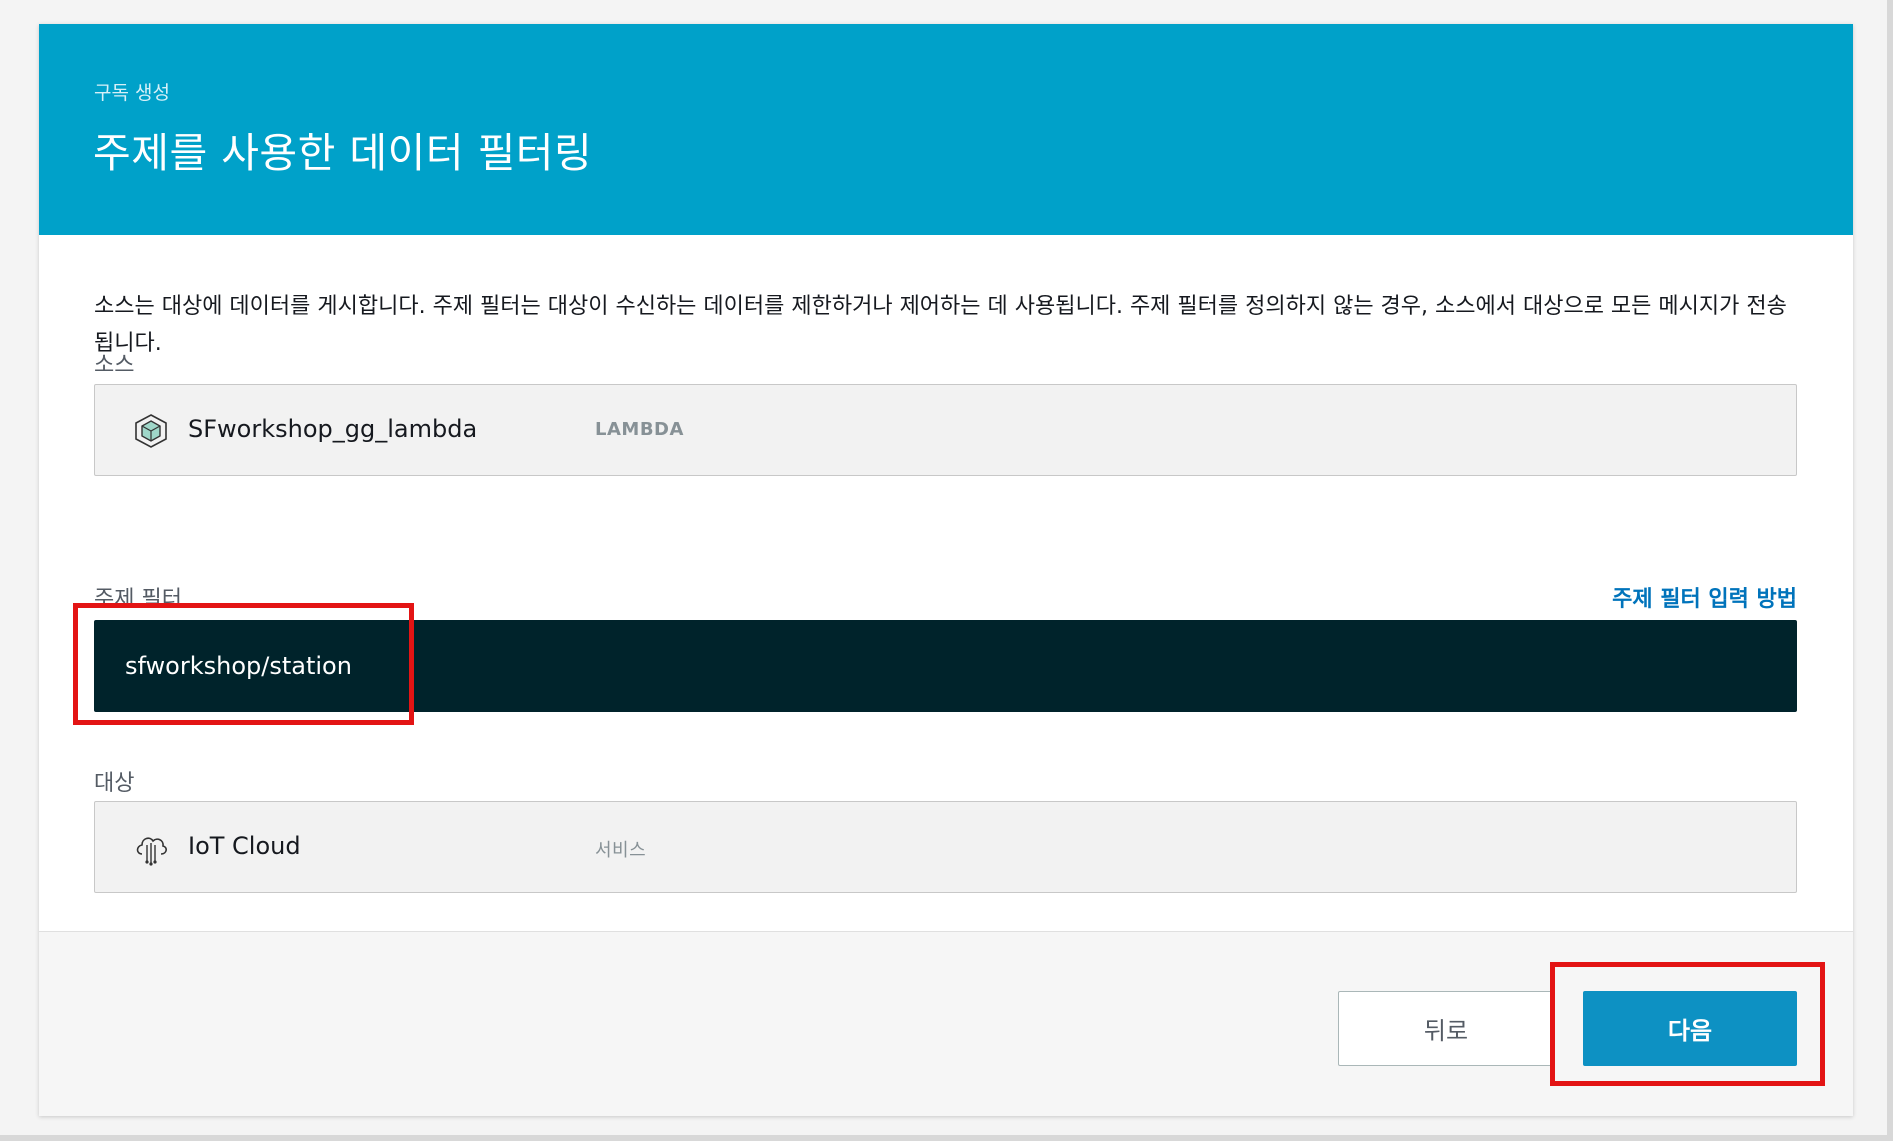 Image resolution: width=1893 pixels, height=1141 pixels. I want to click on topic-filter-help-link: 주제 필터 입력 방법, so click(1704, 597).